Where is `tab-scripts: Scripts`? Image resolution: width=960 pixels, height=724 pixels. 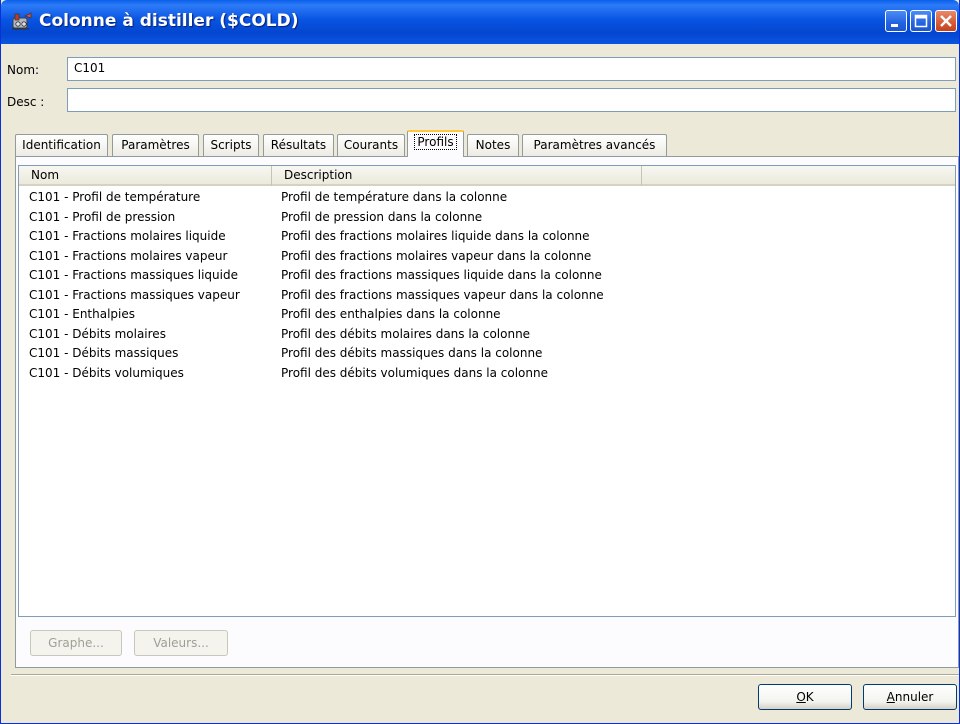
tab-scripts: Scripts is located at coordinates (231, 145).